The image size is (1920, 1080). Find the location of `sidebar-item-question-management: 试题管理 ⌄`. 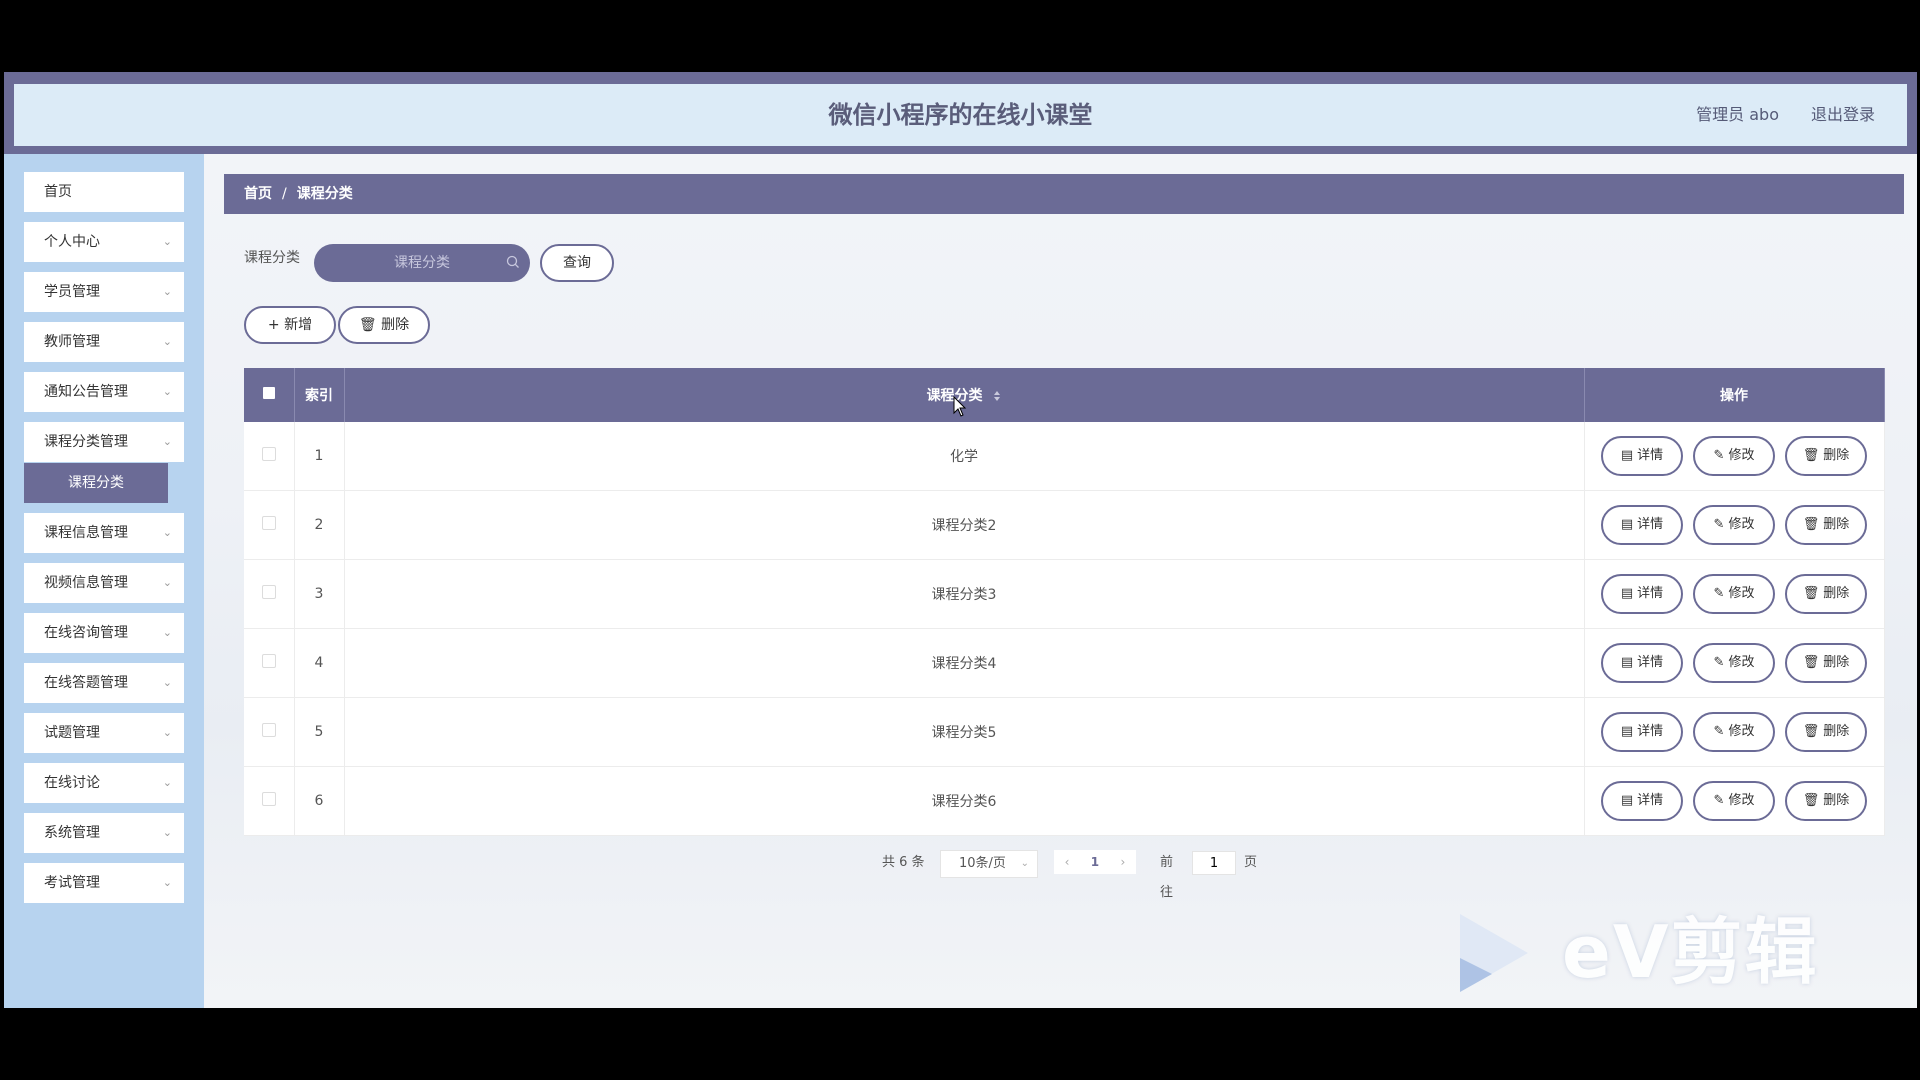

sidebar-item-question-management: 试题管理 ⌄ is located at coordinates (104, 733).